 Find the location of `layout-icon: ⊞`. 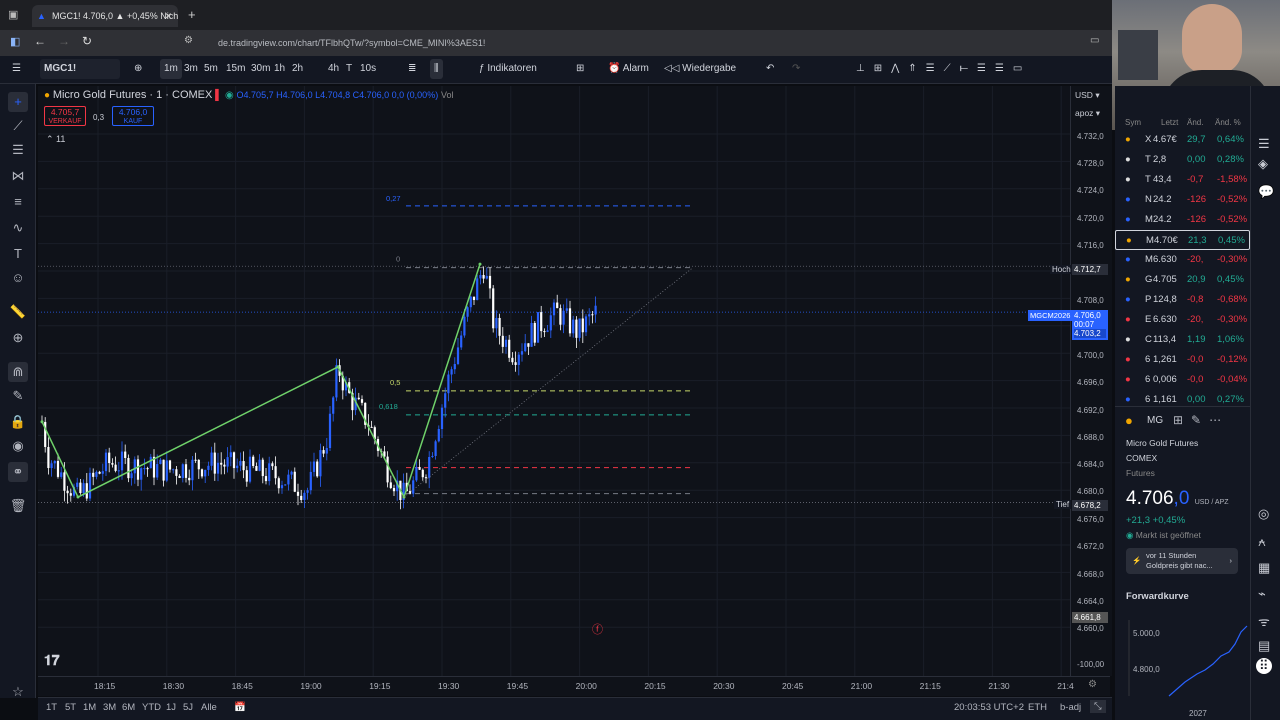

layout-icon: ⊞ is located at coordinates (580, 69).